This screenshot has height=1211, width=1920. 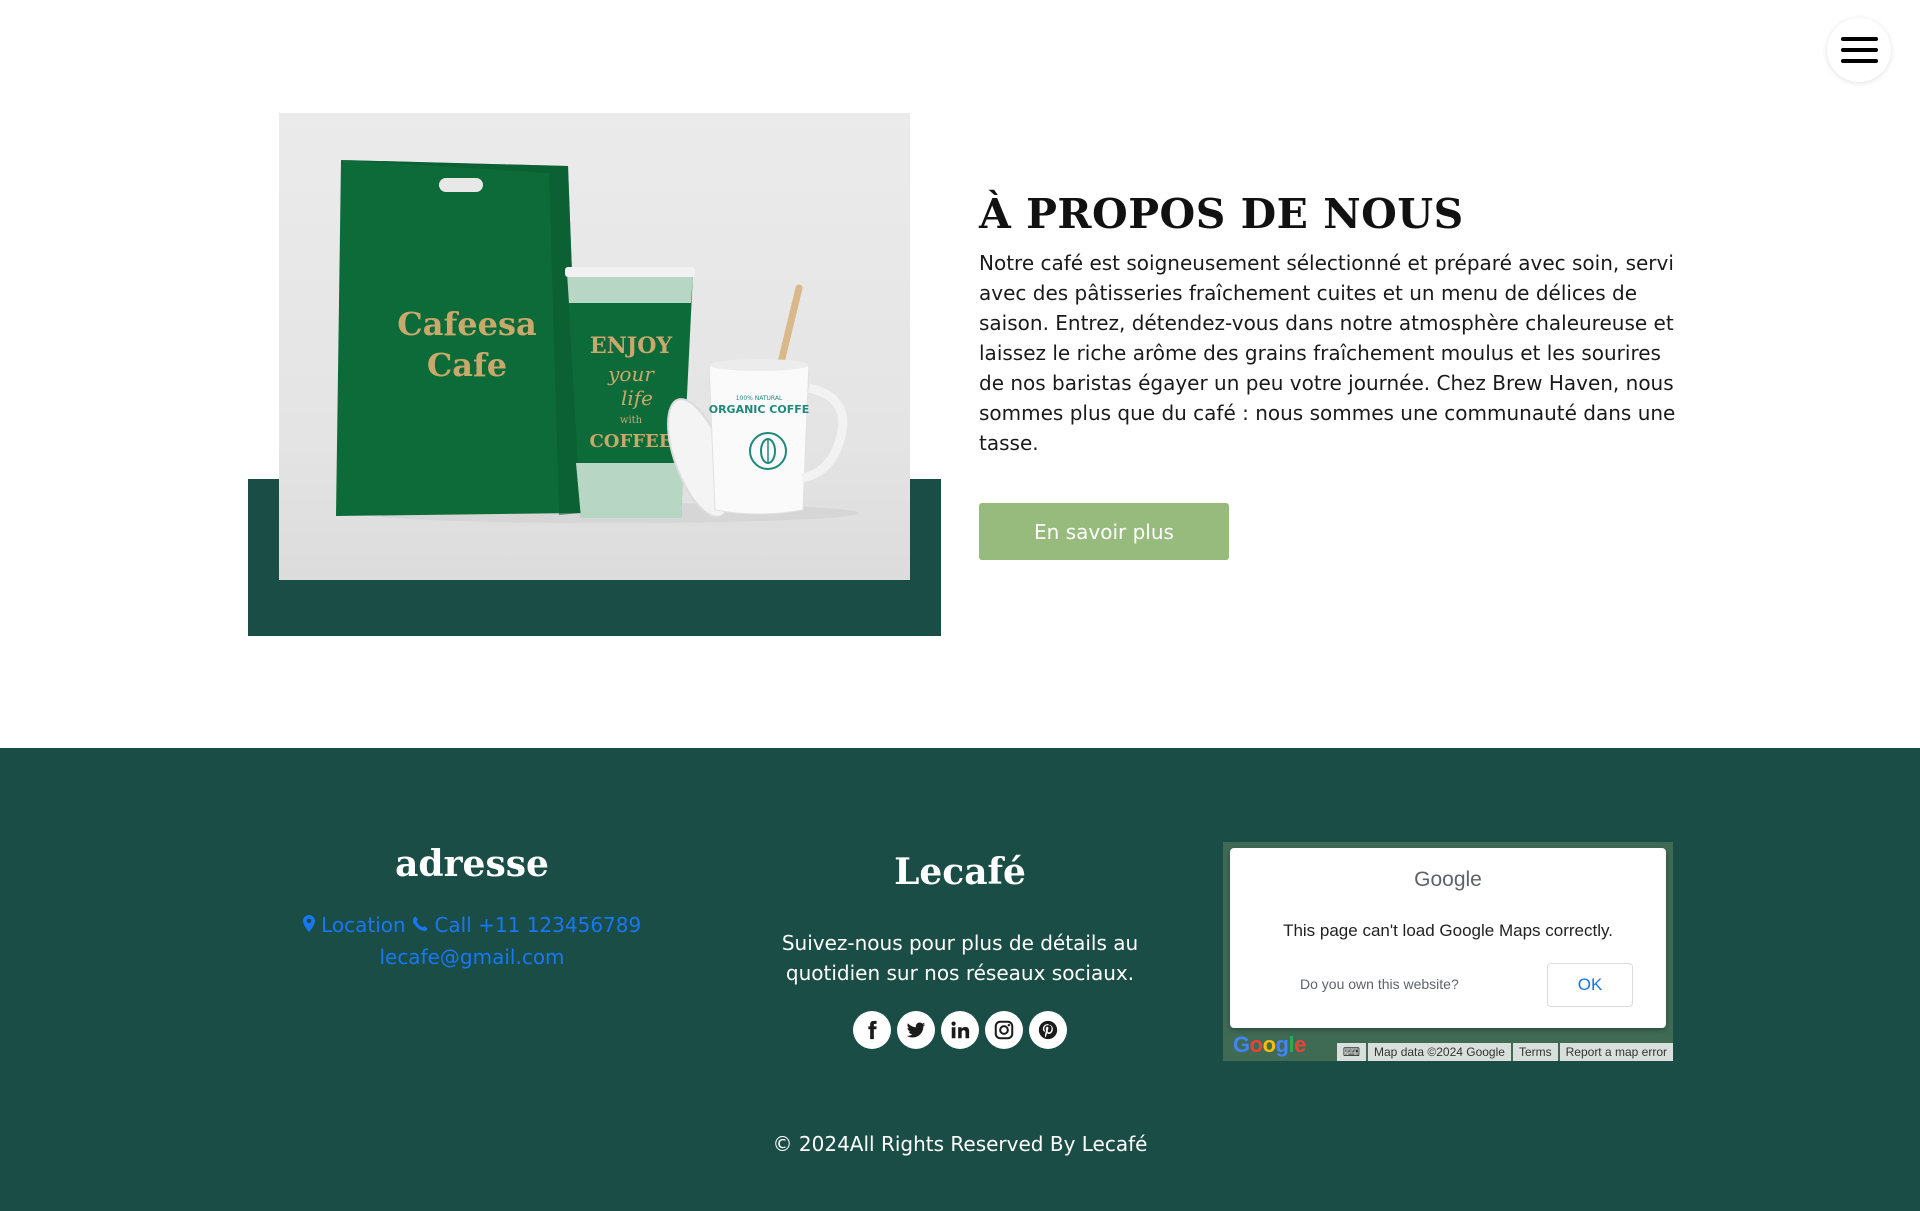 What do you see at coordinates (1004, 1030) in the screenshot?
I see `instagram-icon` at bounding box center [1004, 1030].